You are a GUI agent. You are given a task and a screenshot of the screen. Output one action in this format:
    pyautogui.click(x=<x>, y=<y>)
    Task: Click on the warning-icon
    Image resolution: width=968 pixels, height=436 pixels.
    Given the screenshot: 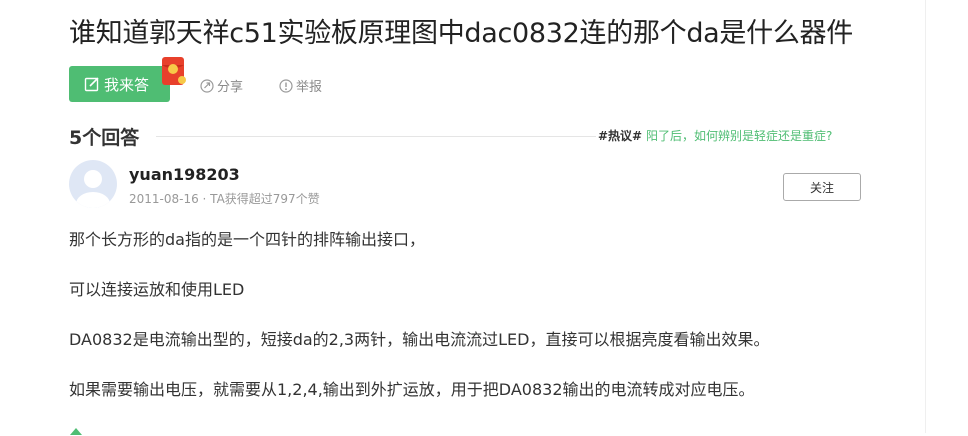 What is the action you would take?
    pyautogui.click(x=286, y=85)
    